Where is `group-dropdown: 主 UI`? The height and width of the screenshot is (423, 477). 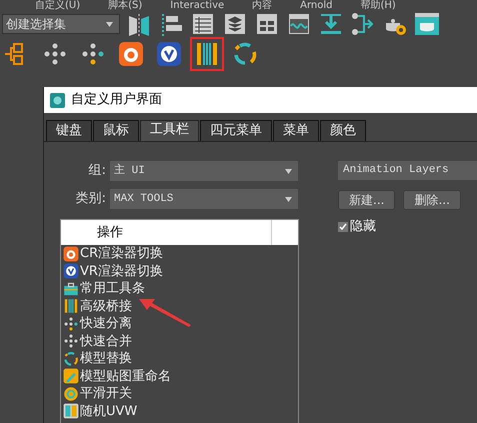 group-dropdown: 主 UI is located at coordinates (204, 171).